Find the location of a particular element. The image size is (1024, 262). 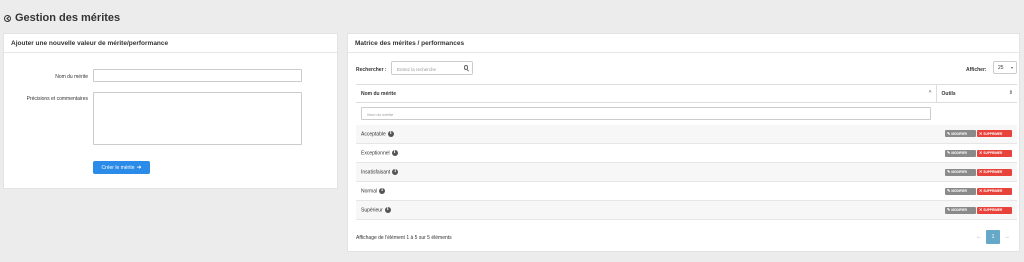

name-filter-placeholder: Nom du mérite is located at coordinates (380, 115).